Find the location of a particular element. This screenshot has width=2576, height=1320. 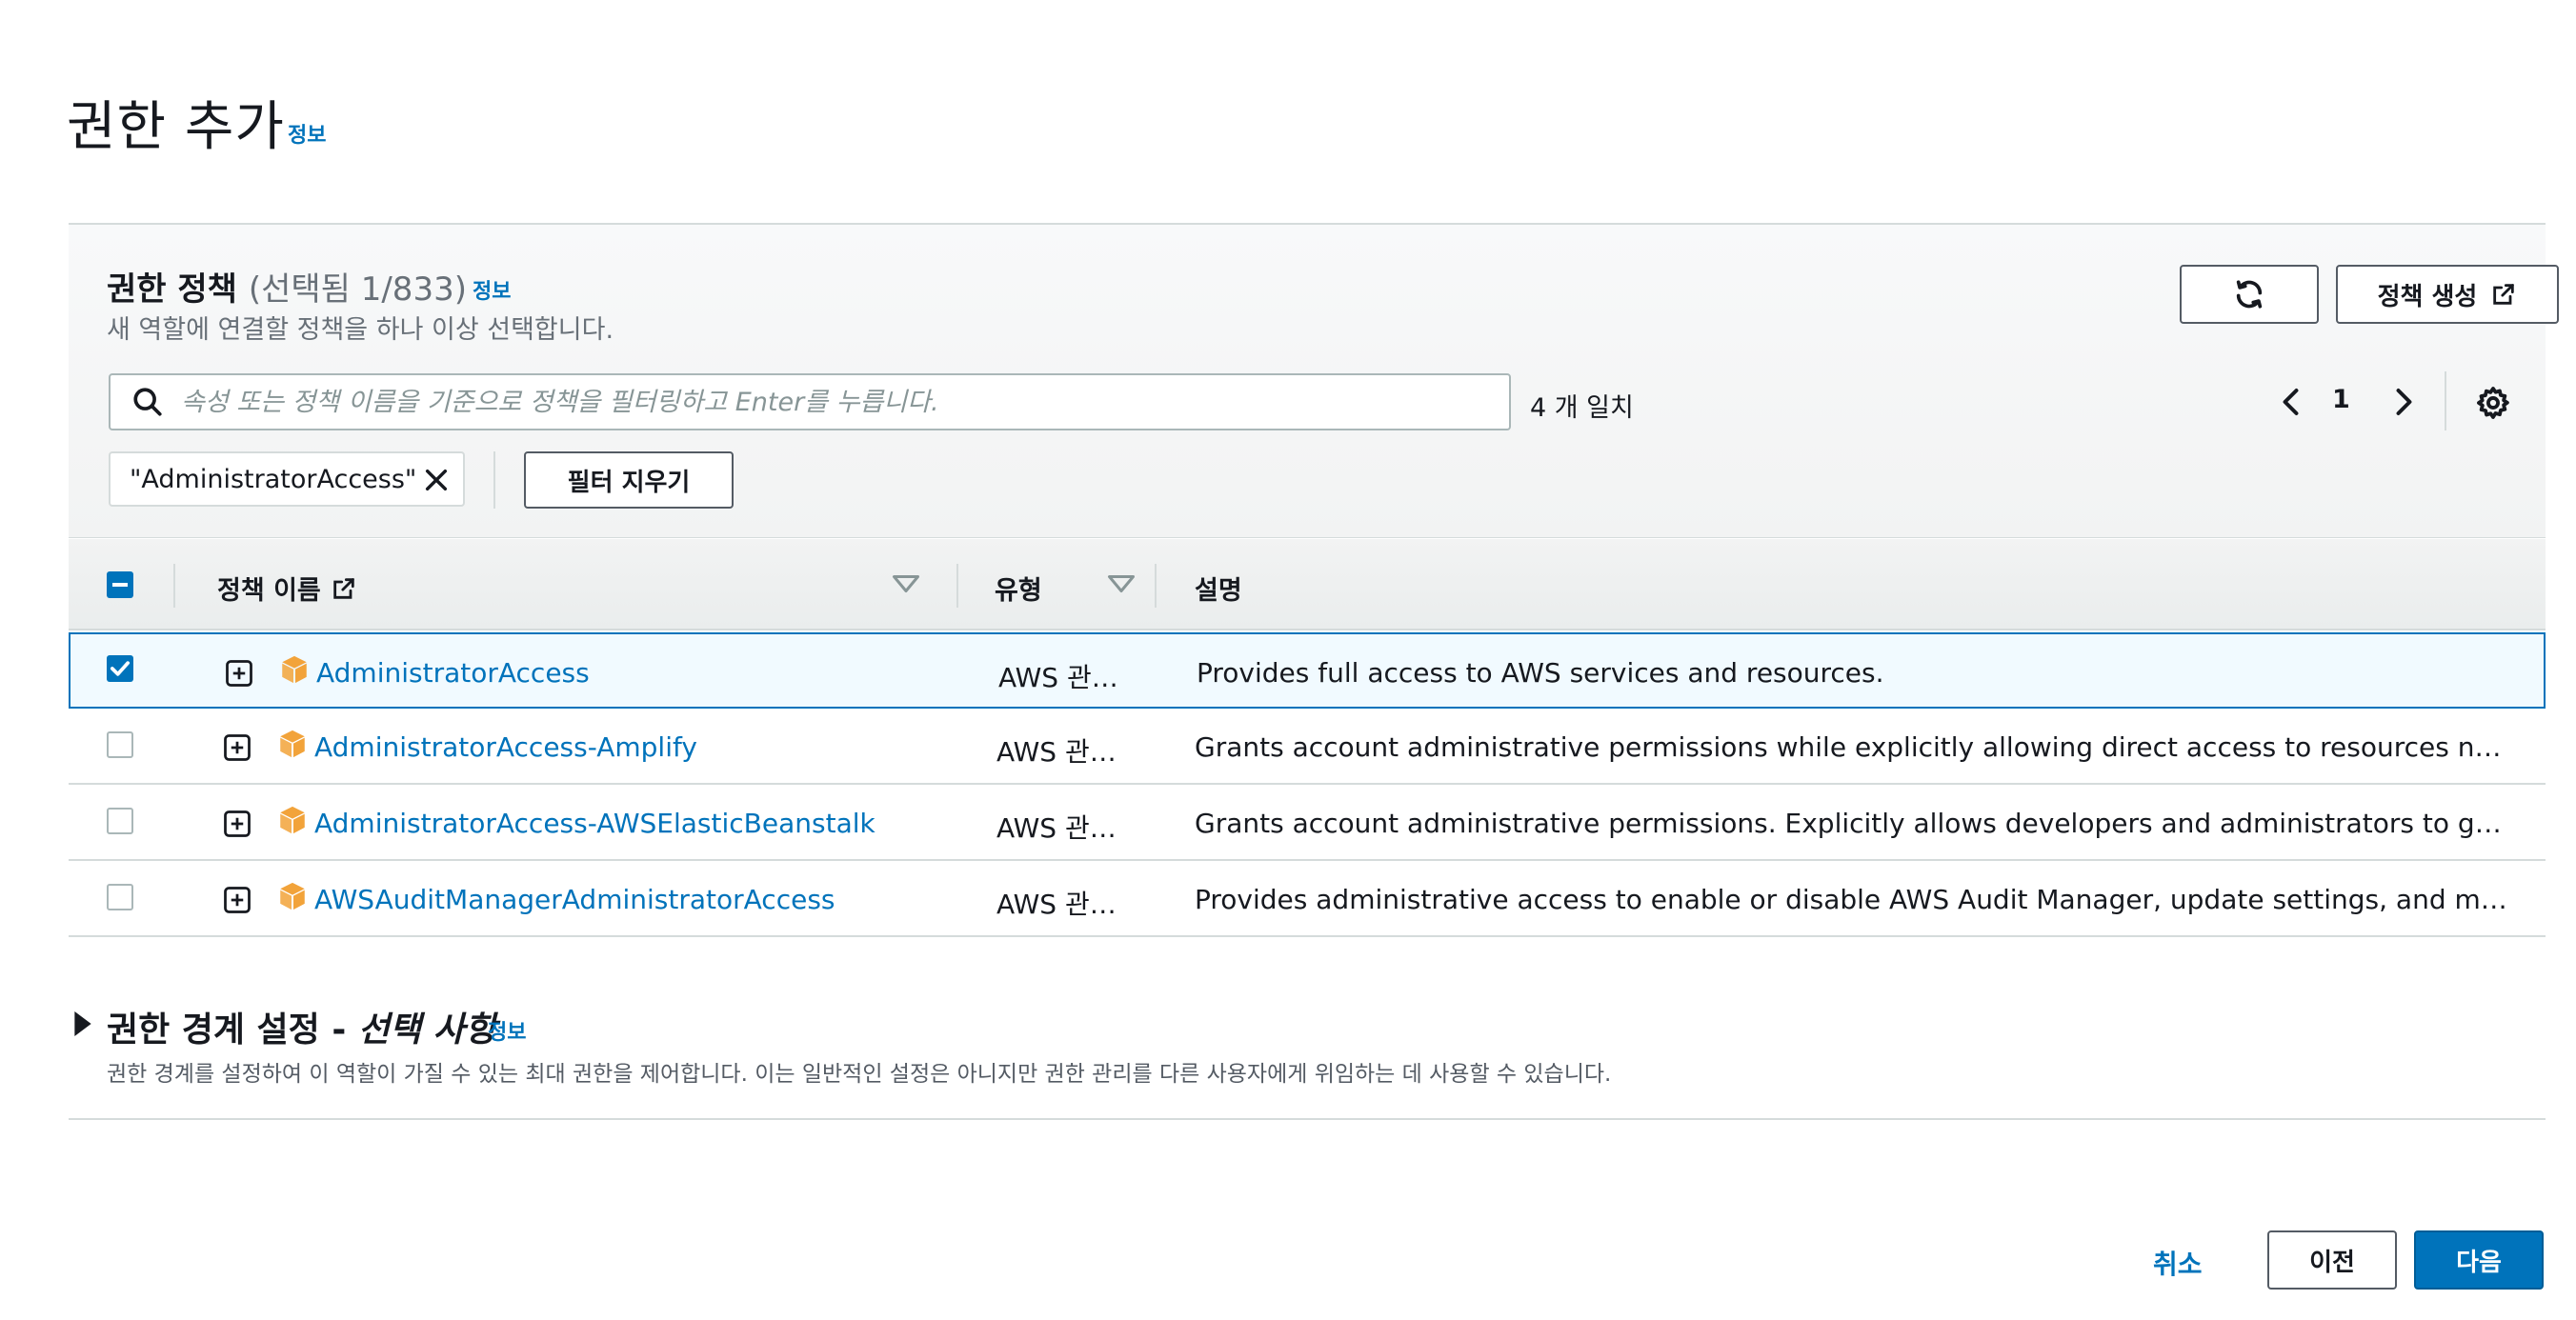

match-count: 4 개 일치 is located at coordinates (1582, 408).